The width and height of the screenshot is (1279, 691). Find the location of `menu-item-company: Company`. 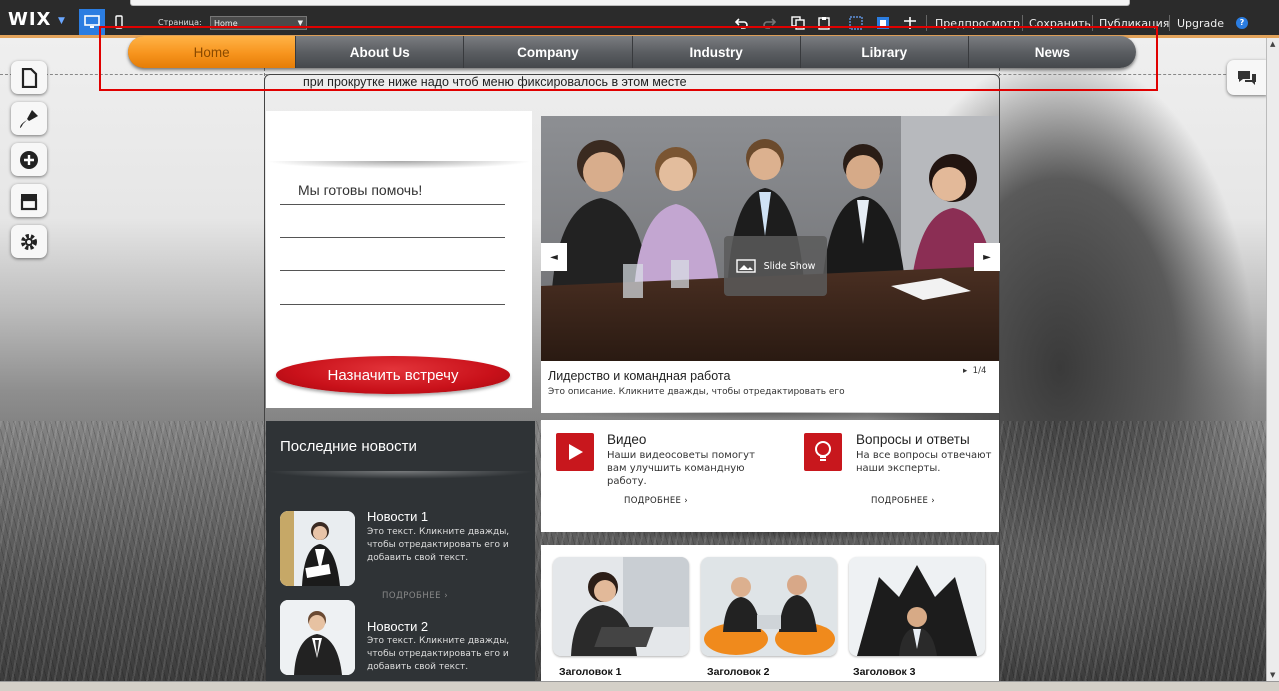

menu-item-company: Company is located at coordinates (547, 52).